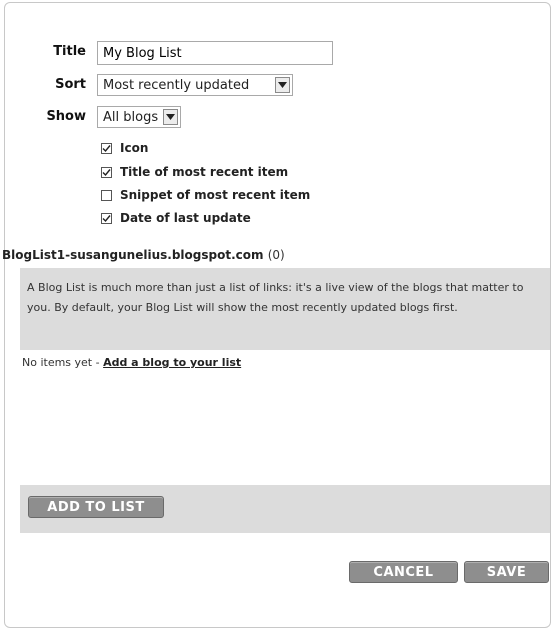  Describe the element at coordinates (66, 116) in the screenshot. I see `show-label: Show` at that location.